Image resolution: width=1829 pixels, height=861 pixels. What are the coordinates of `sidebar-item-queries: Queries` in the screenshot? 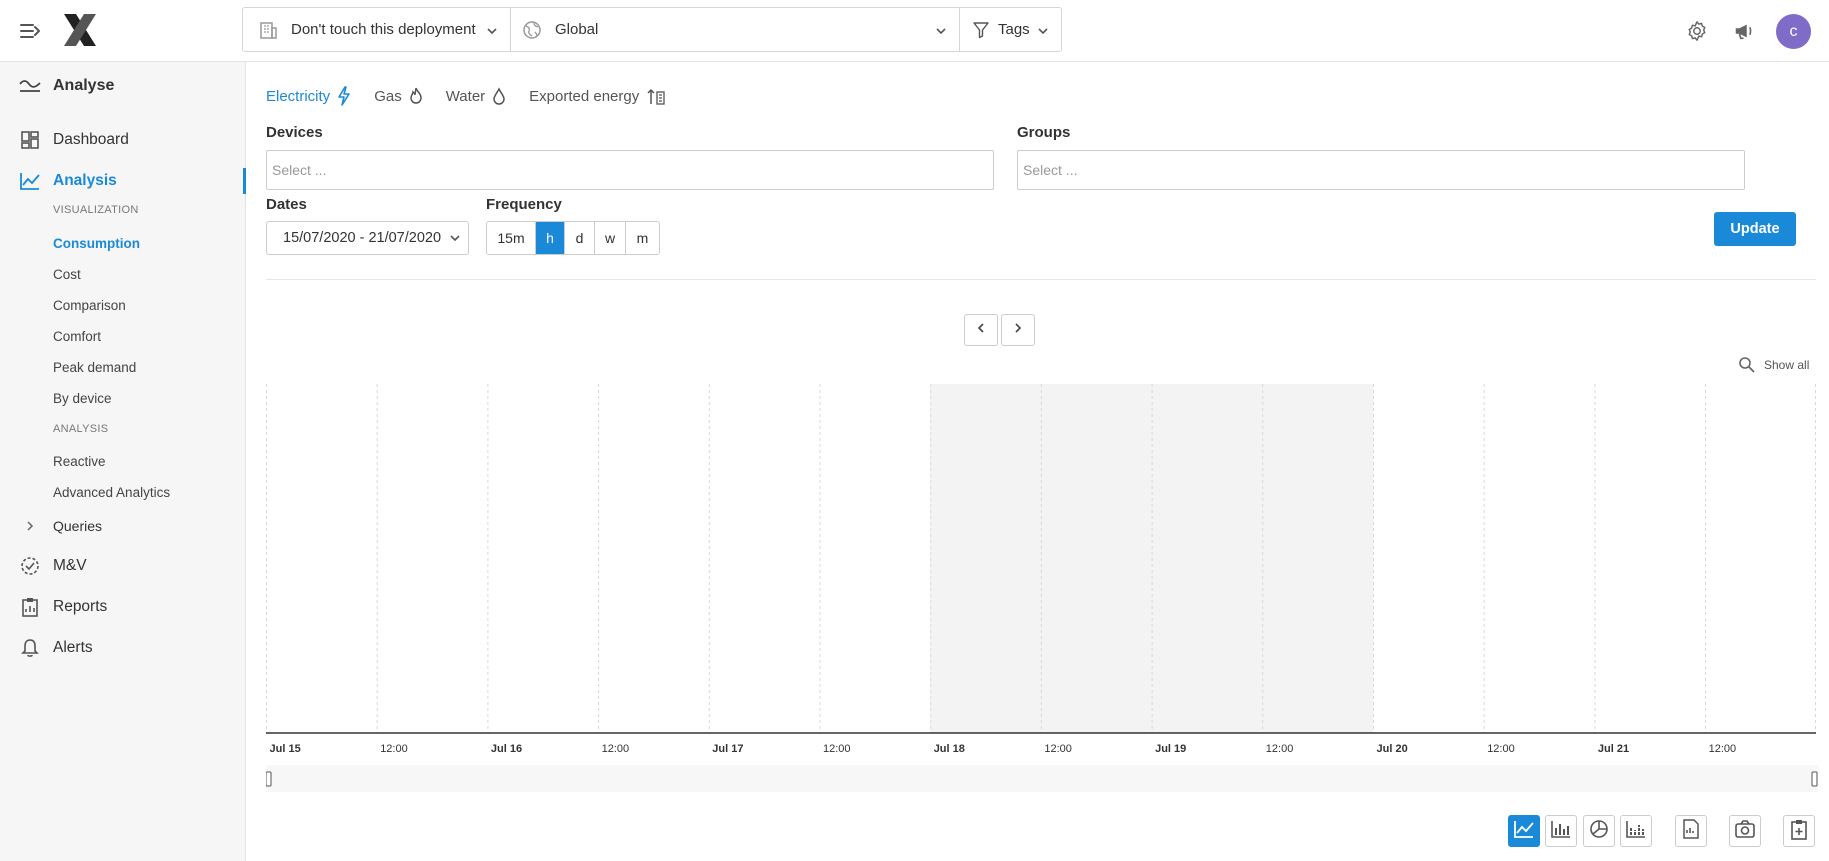 It's located at (60, 526).